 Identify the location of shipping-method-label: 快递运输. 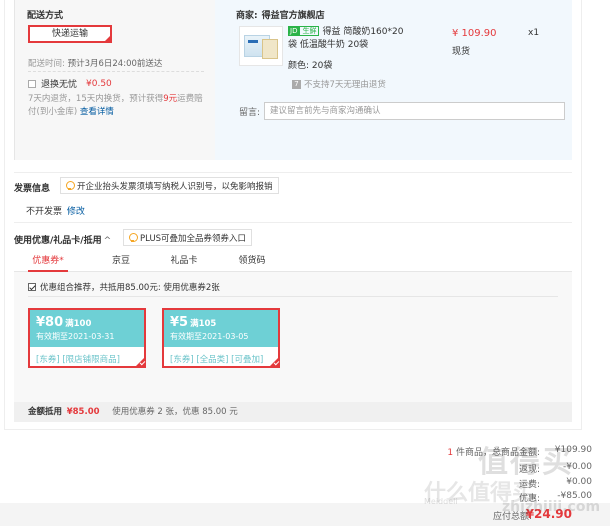
(69, 34).